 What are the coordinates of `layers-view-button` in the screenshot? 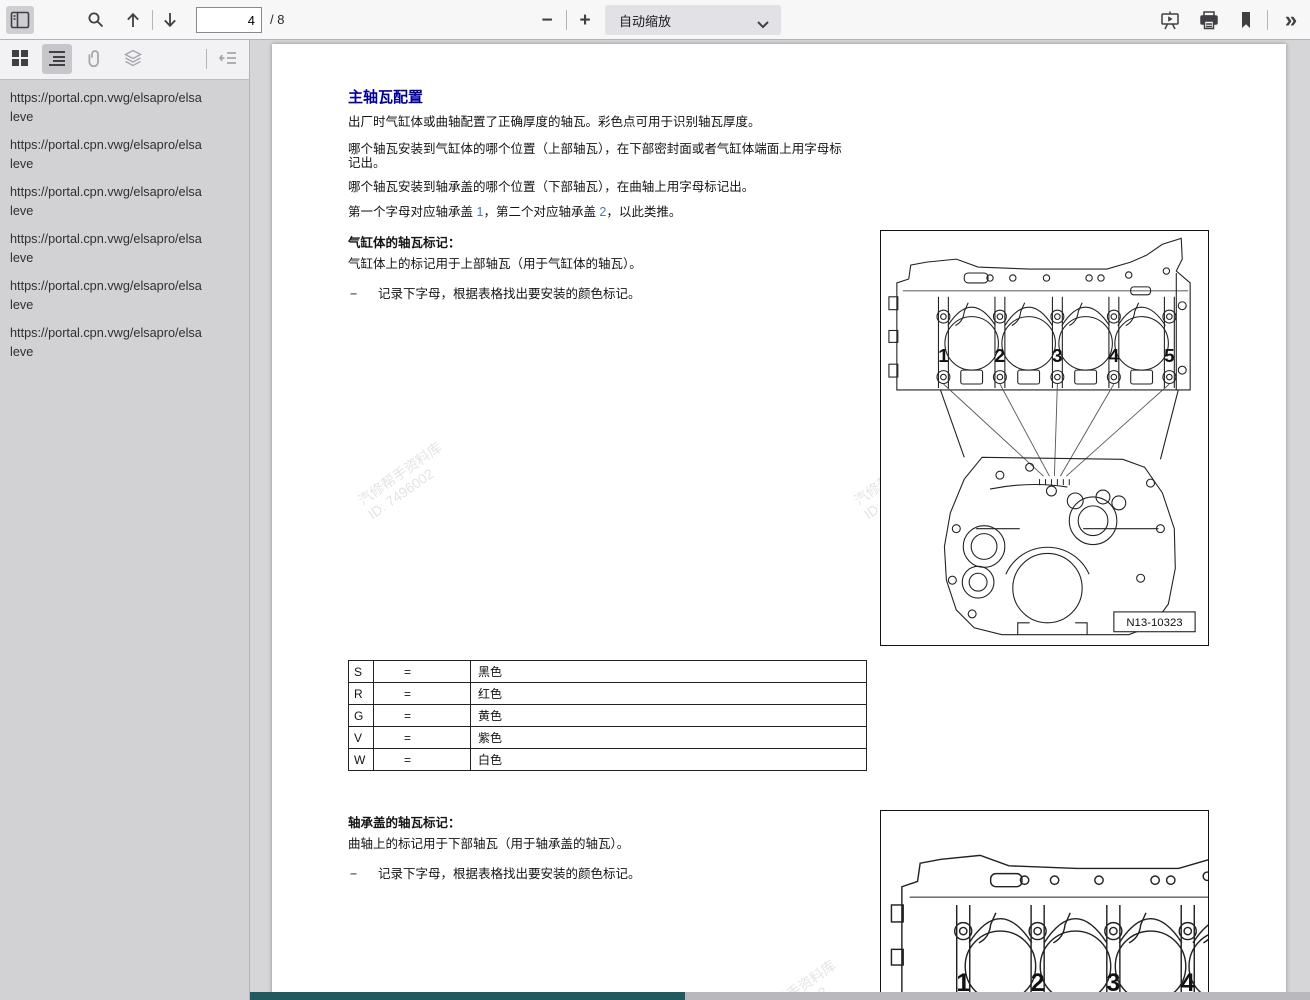 It's located at (133, 59).